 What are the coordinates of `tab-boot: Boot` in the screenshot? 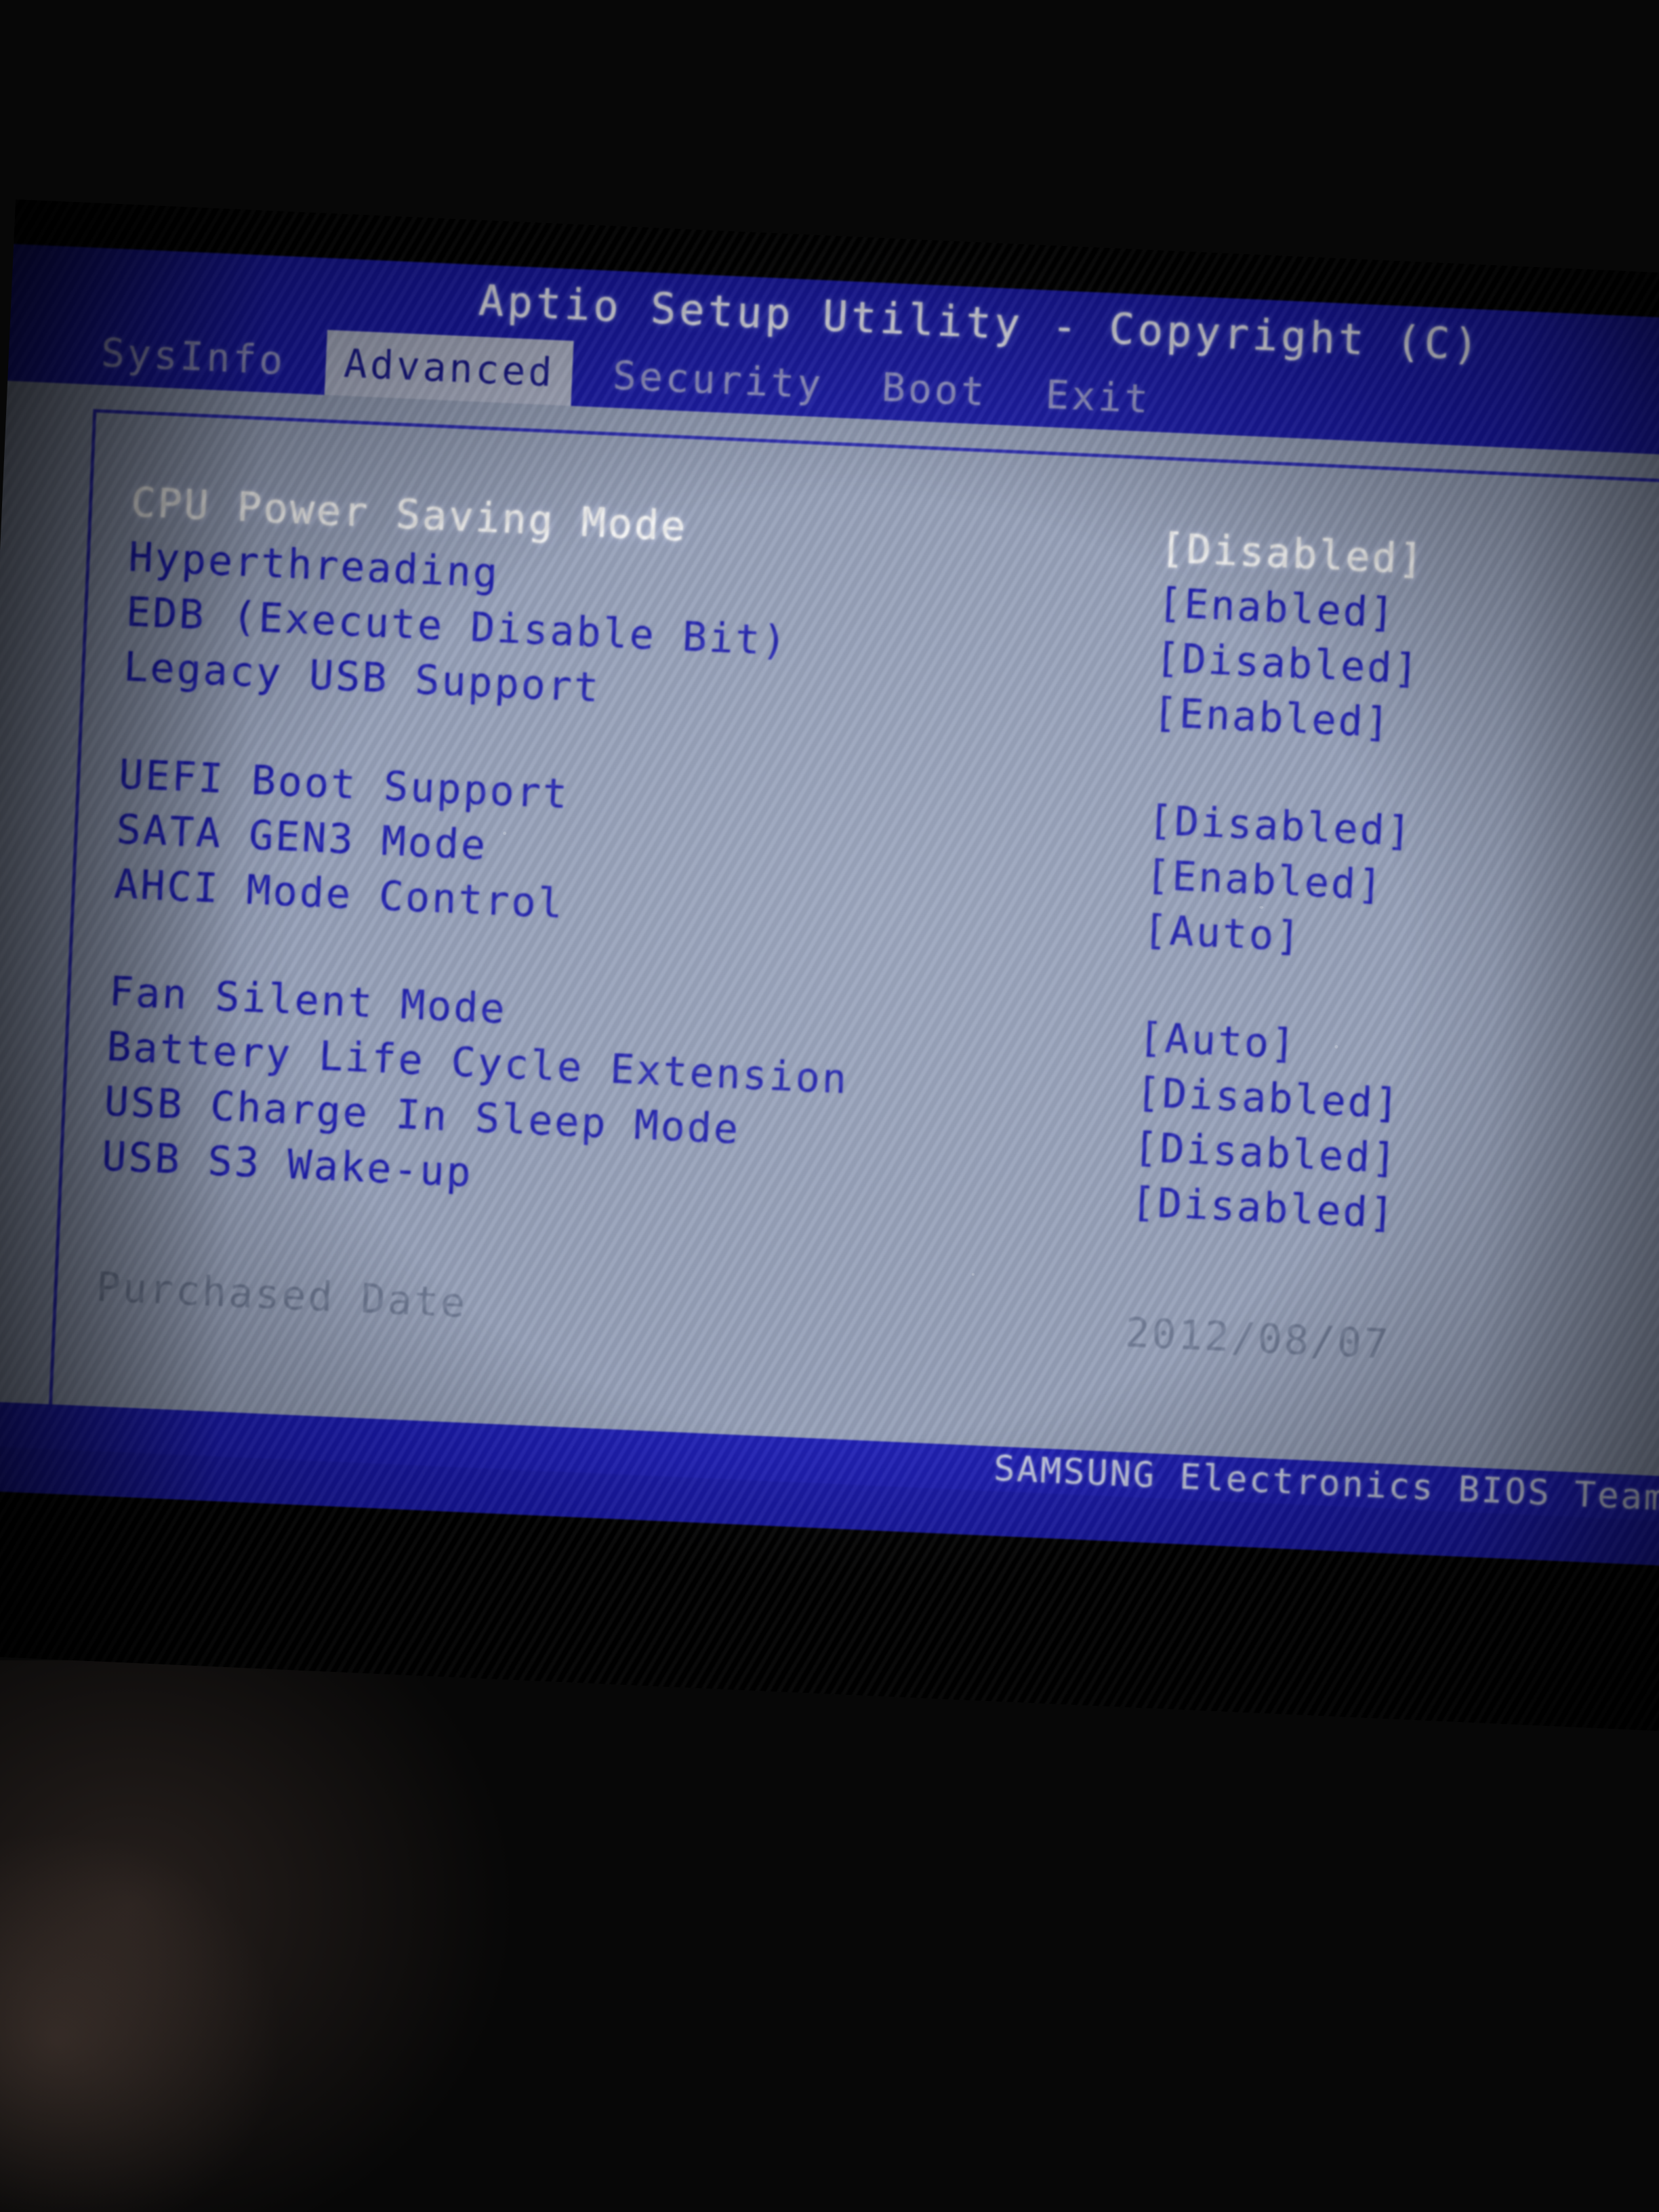 It's located at (934, 390).